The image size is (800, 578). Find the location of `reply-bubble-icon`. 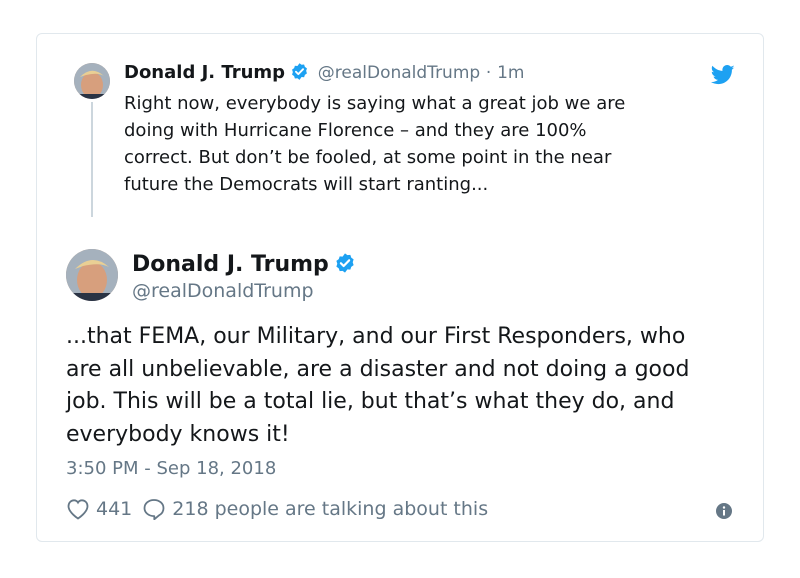

reply-bubble-icon is located at coordinates (154, 509).